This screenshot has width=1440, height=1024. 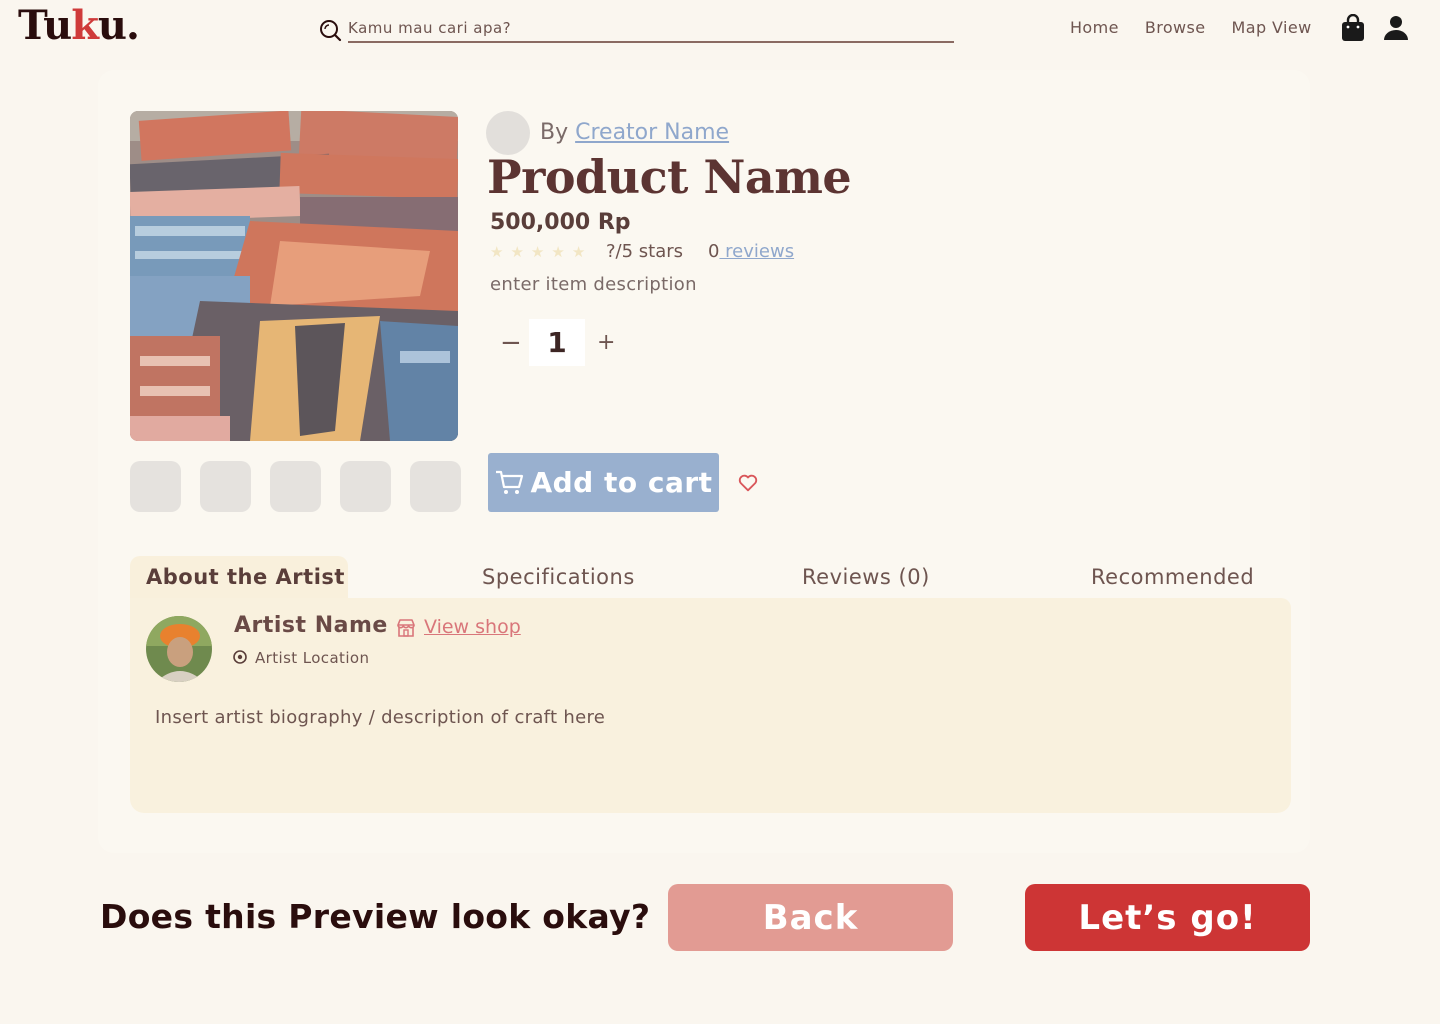 I want to click on increment-button: +, so click(x=606, y=342).